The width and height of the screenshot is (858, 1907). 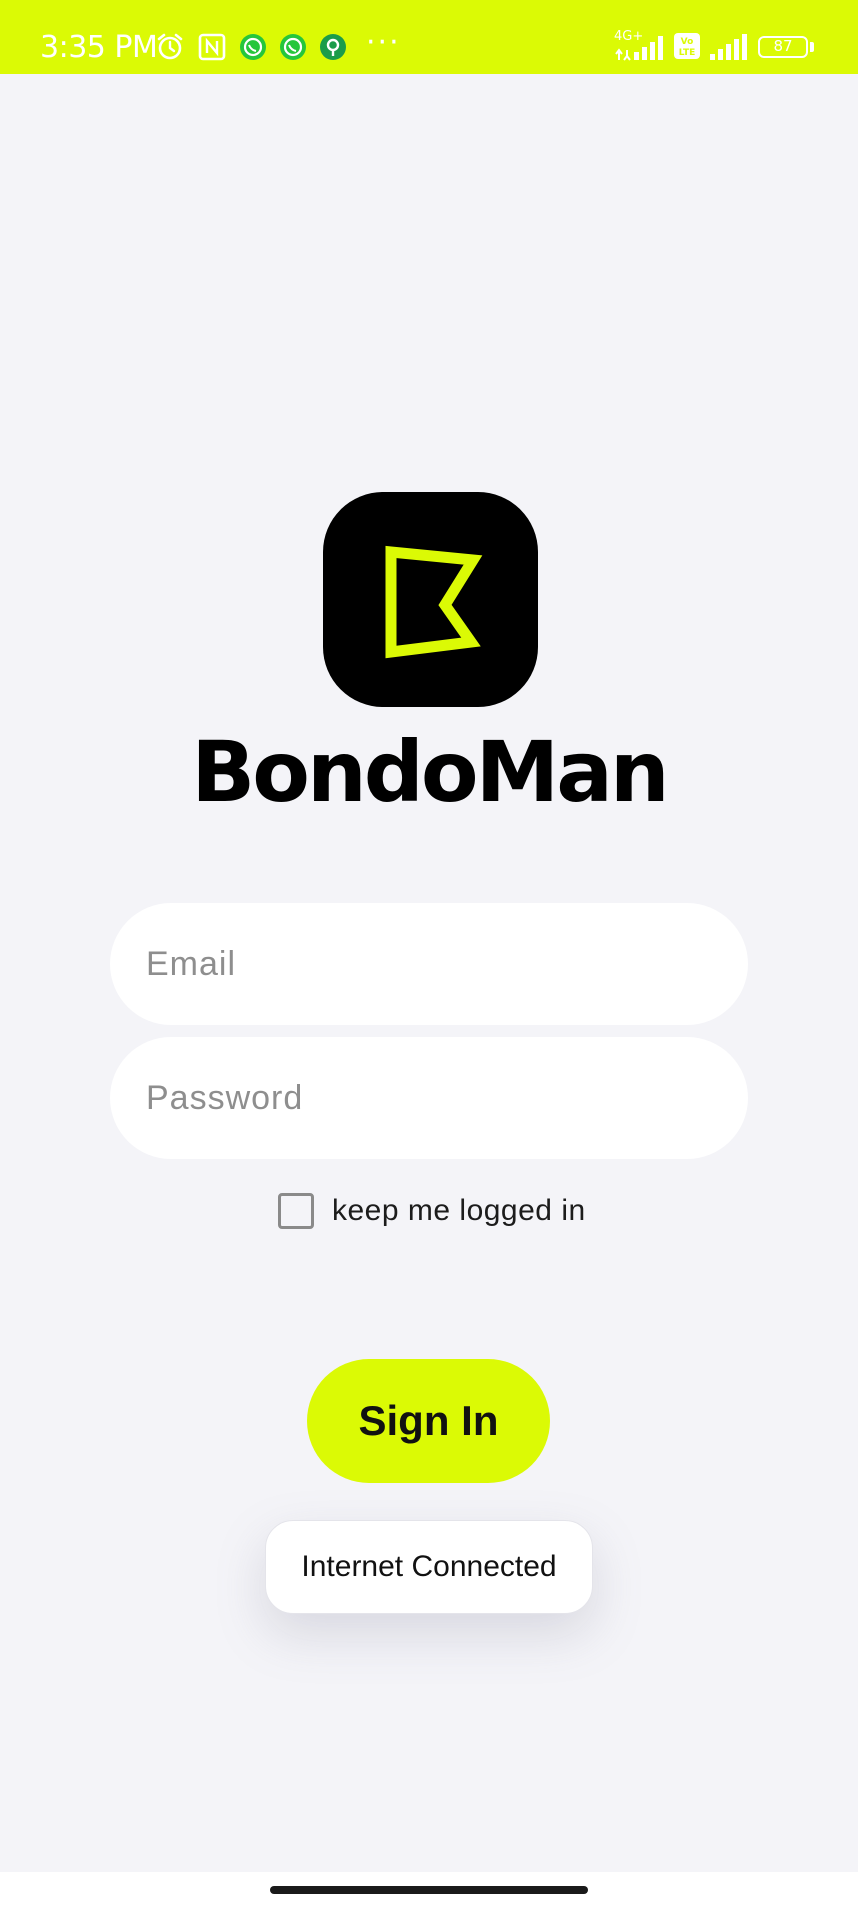 I want to click on remember-me-row: keep me logged in, so click(x=432, y=1211).